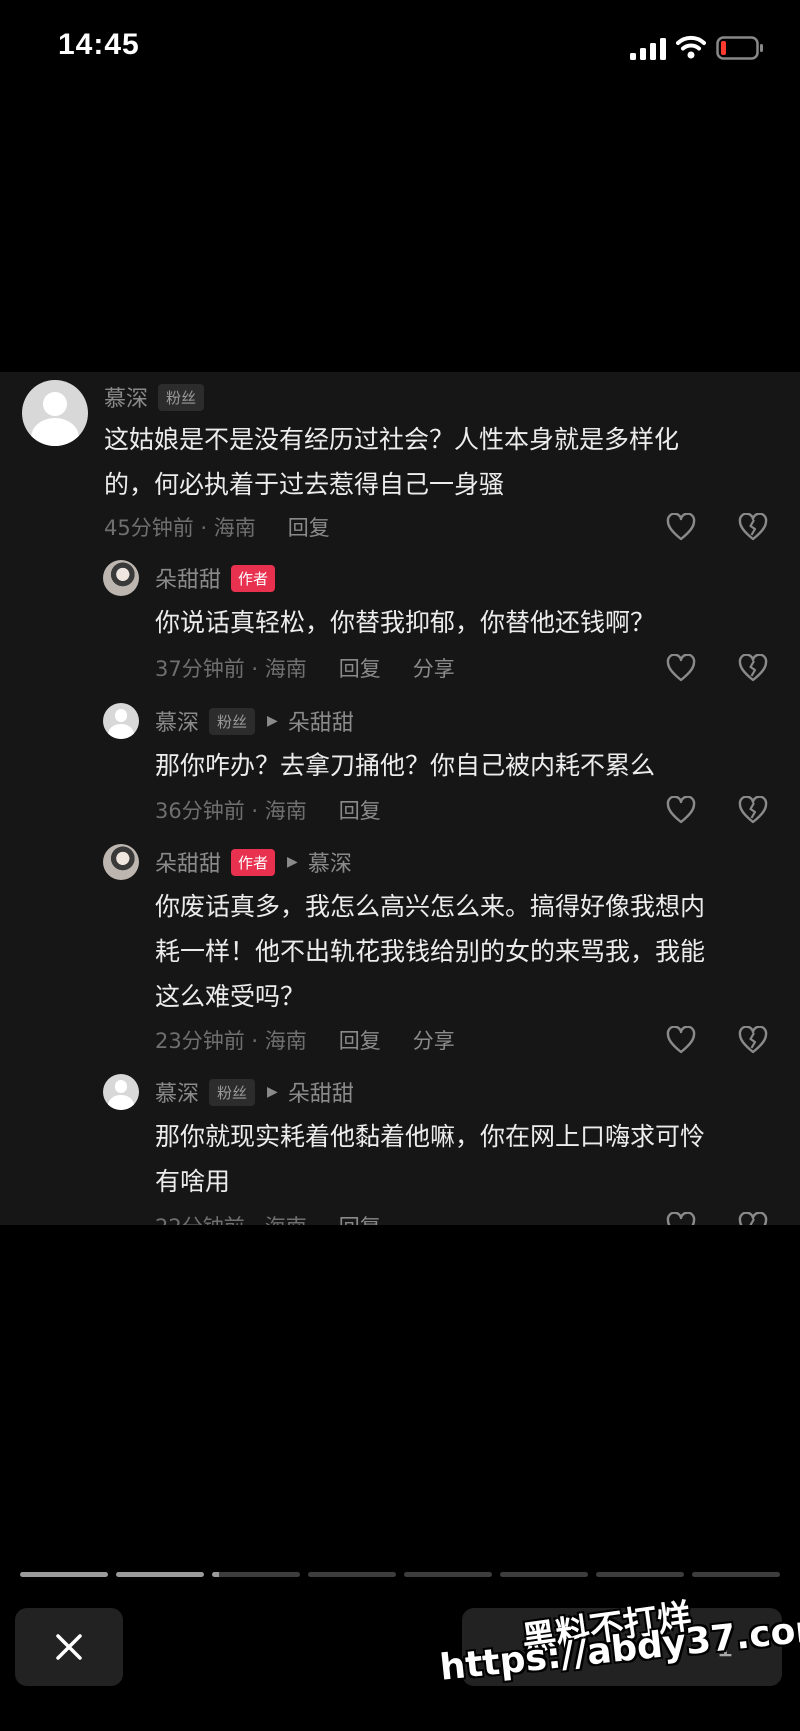  I want to click on comment-meta: 36分钟前 · 海南 回复, so click(268, 810).